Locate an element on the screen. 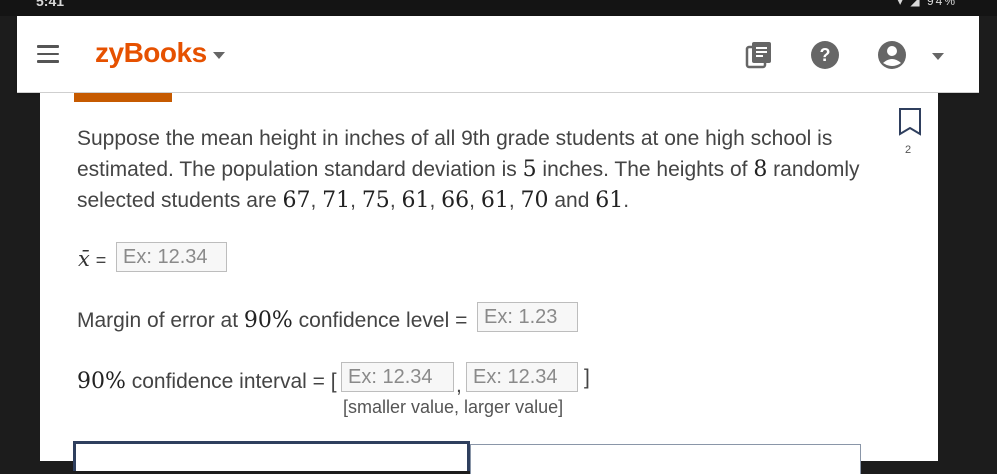 The image size is (997, 474). problem-text: and is located at coordinates (572, 200).